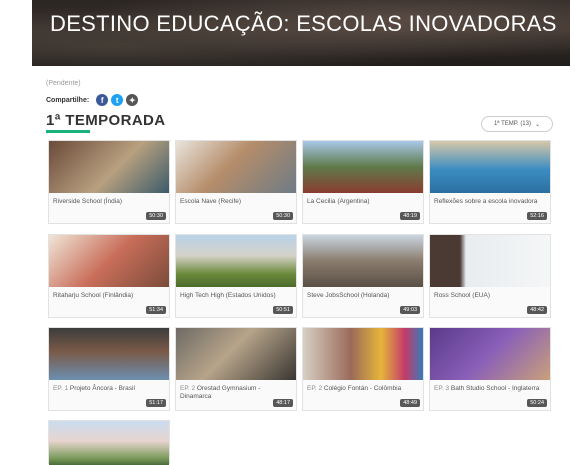  Describe the element at coordinates (410, 403) in the screenshot. I see `duration-badge: 48:49` at that location.